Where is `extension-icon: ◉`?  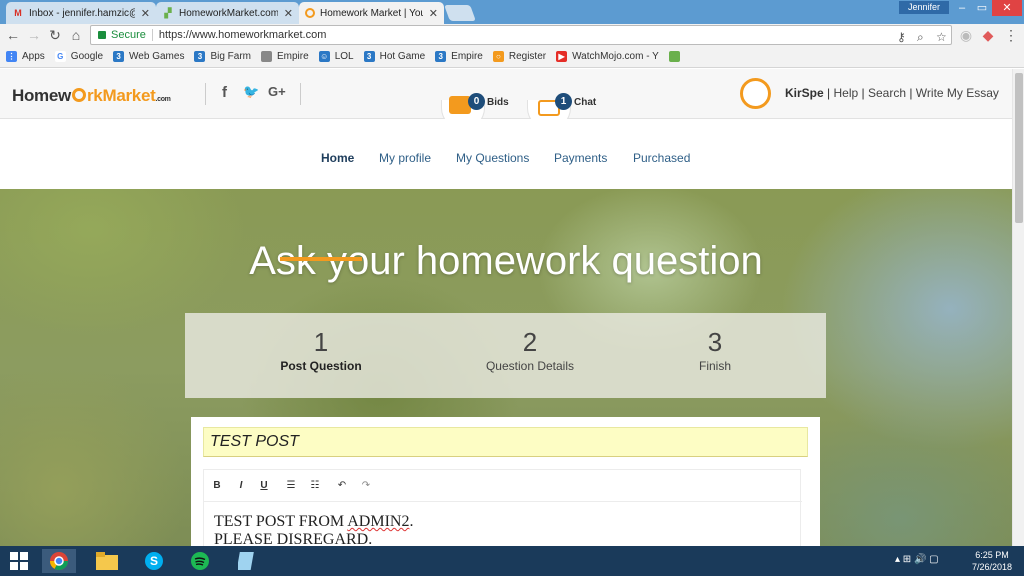 extension-icon: ◉ is located at coordinates (966, 35).